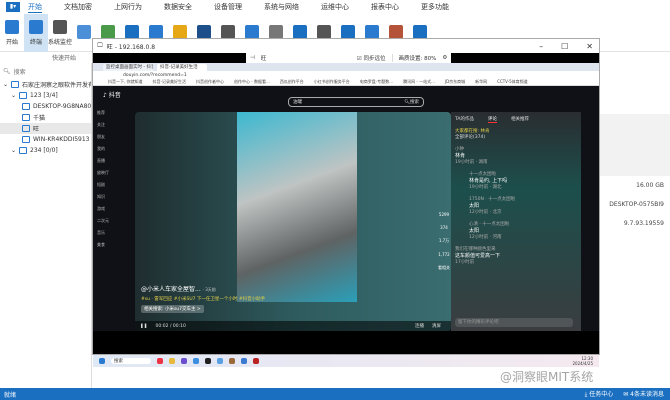  What do you see at coordinates (115, 188) in the screenshot?
I see `douyin-nav-item: 短剧` at bounding box center [115, 188].